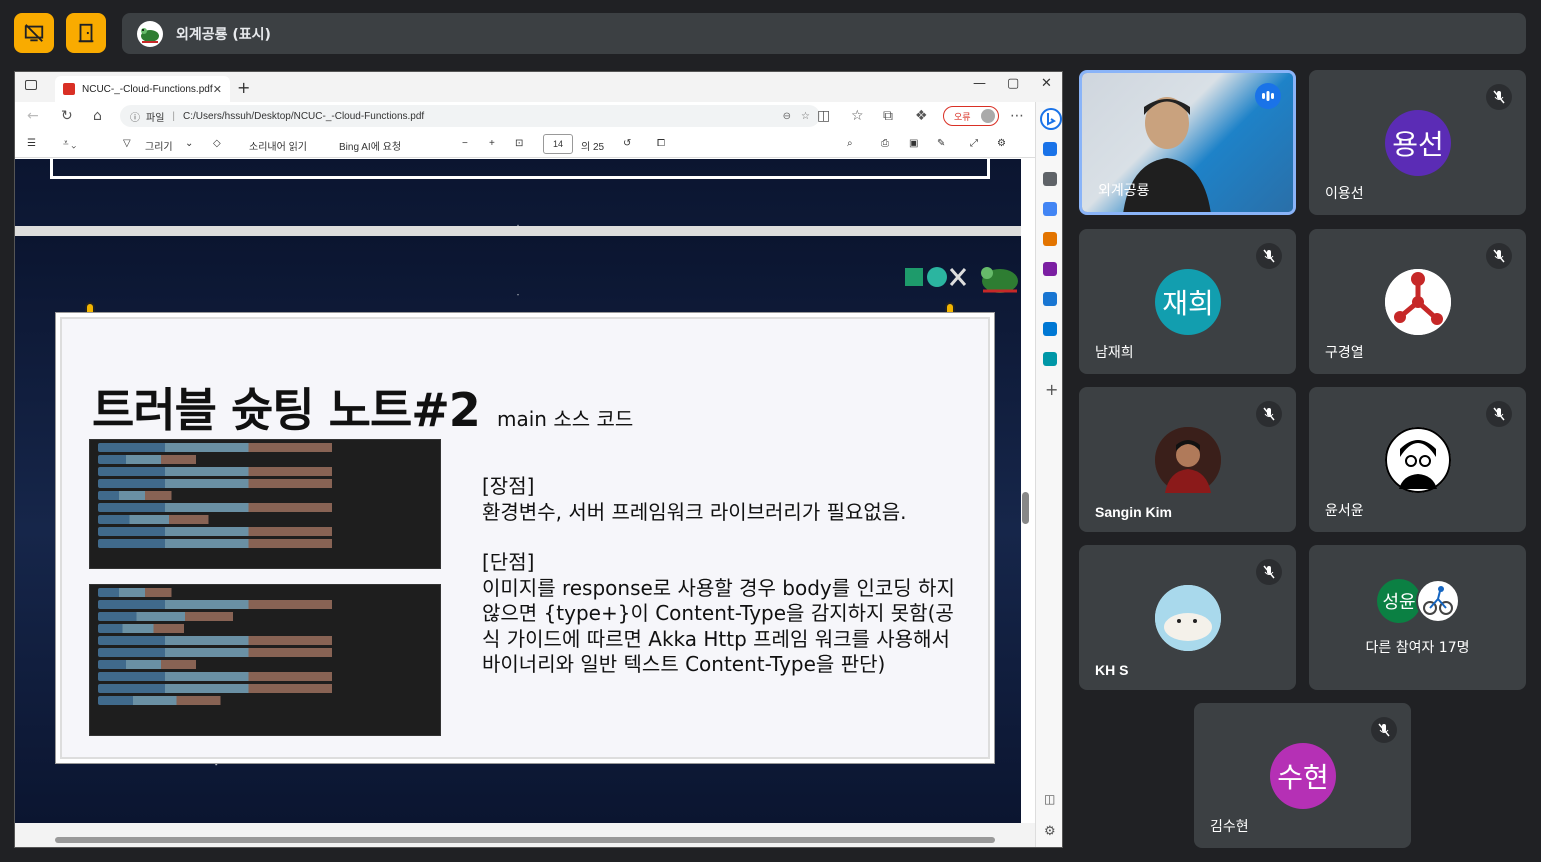  What do you see at coordinates (223, 34) in the screenshot?
I see `presenter-label: 외계공룡 (표시)` at bounding box center [223, 34].